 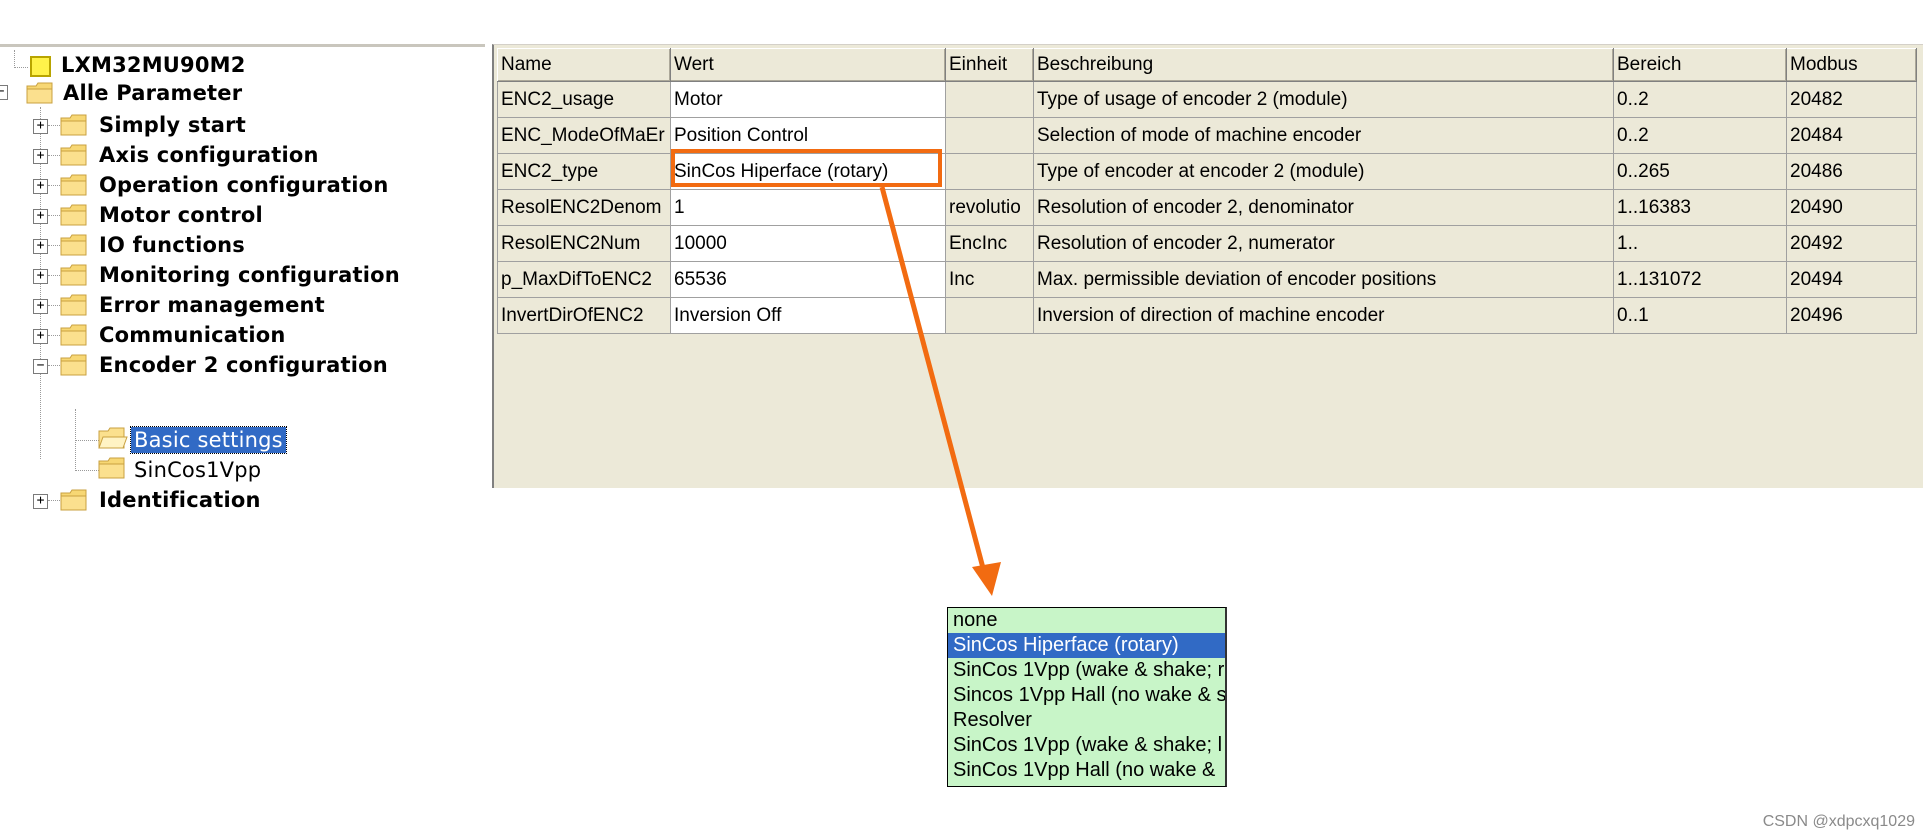 What do you see at coordinates (152, 93) in the screenshot?
I see `tree-item-alle-parameter: Alle Parameter` at bounding box center [152, 93].